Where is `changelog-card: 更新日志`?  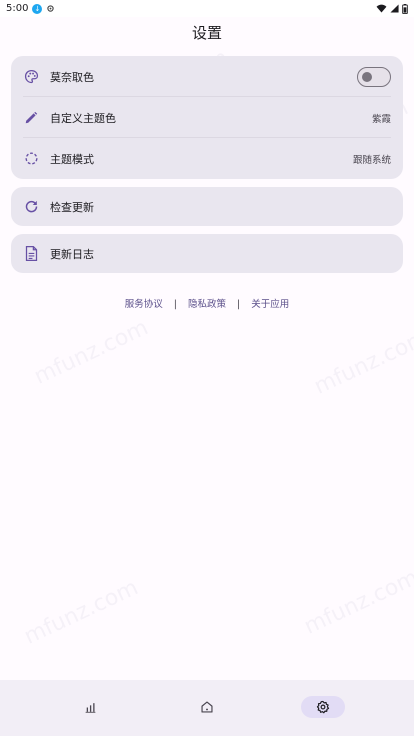
changelog-card: 更新日志 is located at coordinates (207, 253).